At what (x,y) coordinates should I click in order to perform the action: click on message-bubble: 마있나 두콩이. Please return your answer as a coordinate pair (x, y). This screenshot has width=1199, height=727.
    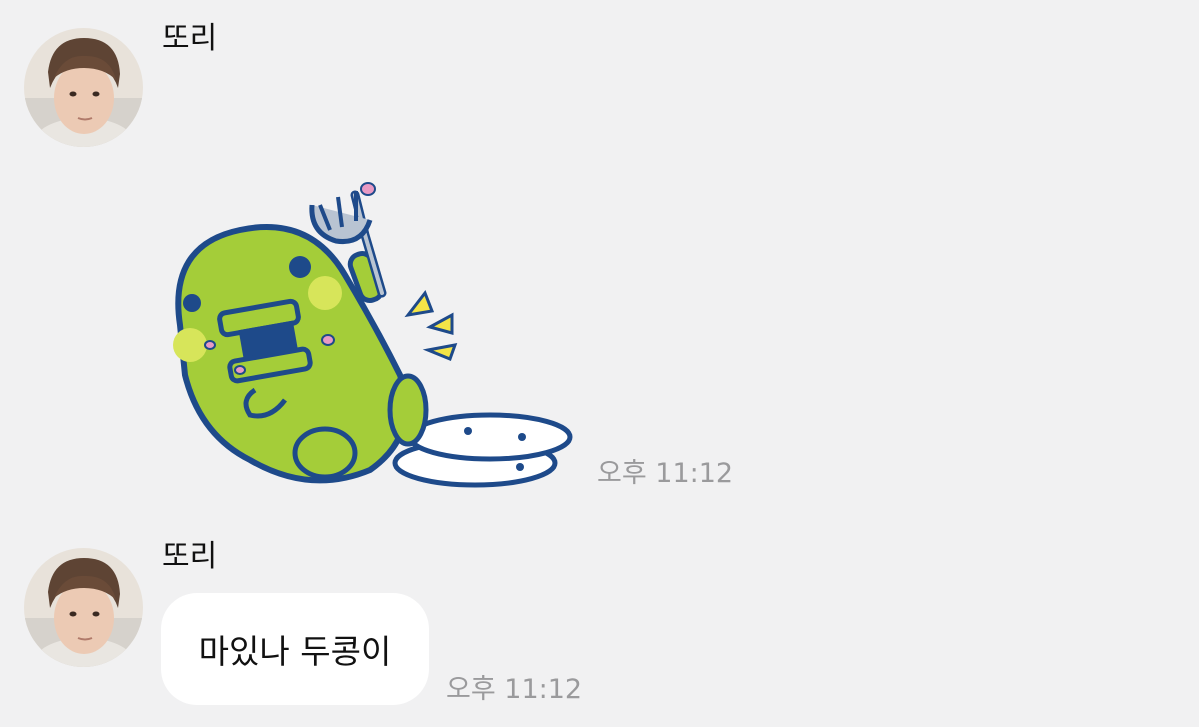
    Looking at the image, I should click on (295, 649).